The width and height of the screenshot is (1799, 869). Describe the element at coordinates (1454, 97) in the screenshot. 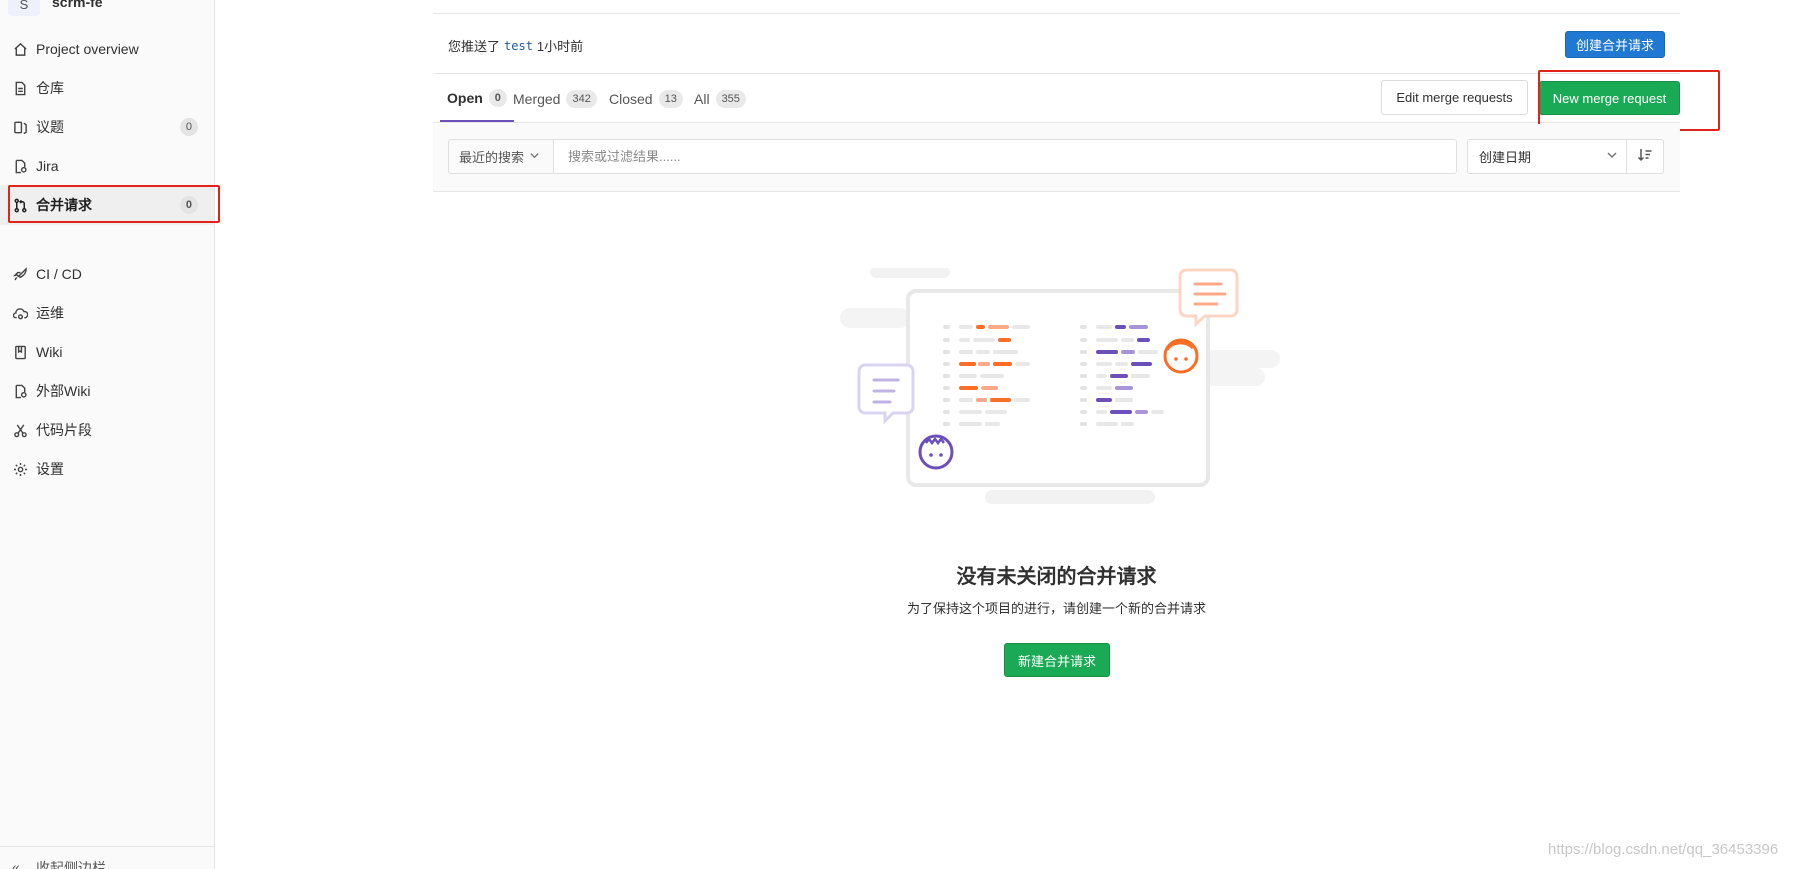

I see `edit-merge-requests-button: Edit merge requests` at that location.